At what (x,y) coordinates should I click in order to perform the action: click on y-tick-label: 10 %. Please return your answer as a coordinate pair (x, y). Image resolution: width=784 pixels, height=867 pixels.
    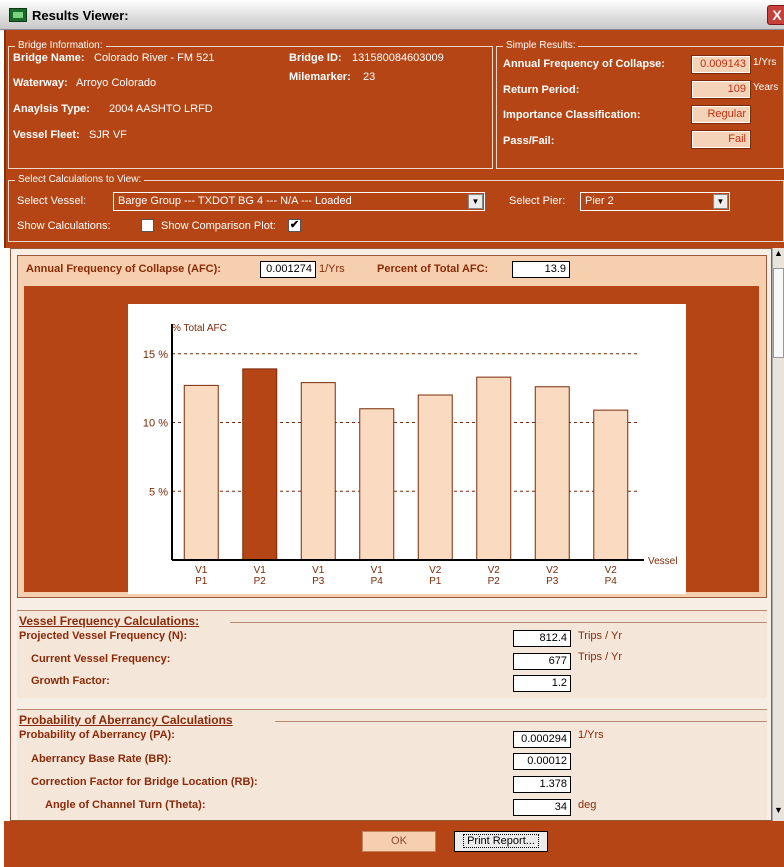
    Looking at the image, I should click on (155, 424).